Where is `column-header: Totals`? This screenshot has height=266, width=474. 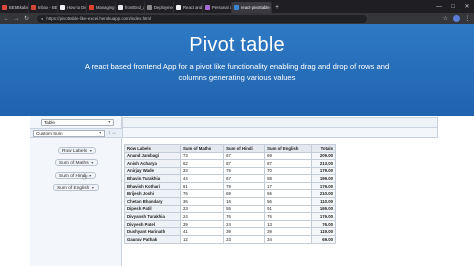 column-header: Totals is located at coordinates (323, 148).